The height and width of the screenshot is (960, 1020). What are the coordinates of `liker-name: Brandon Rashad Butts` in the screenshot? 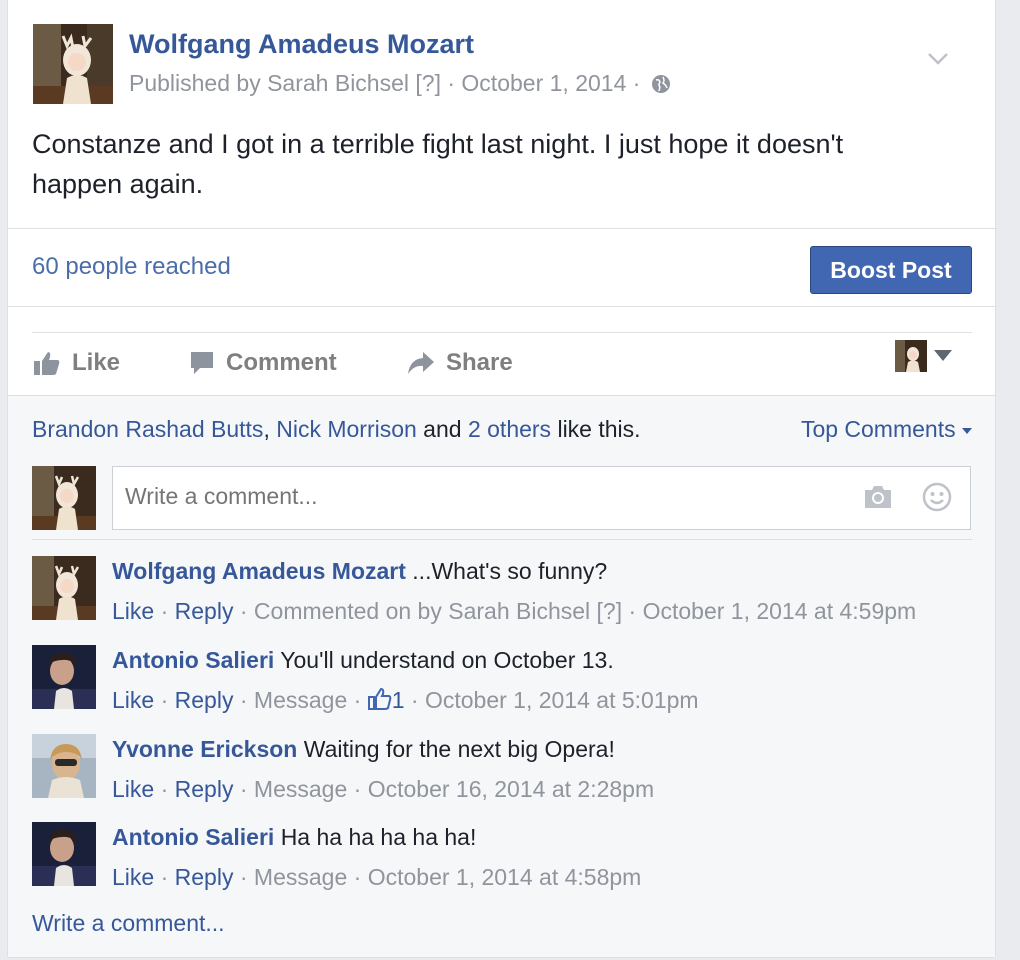 It's located at (147, 429).